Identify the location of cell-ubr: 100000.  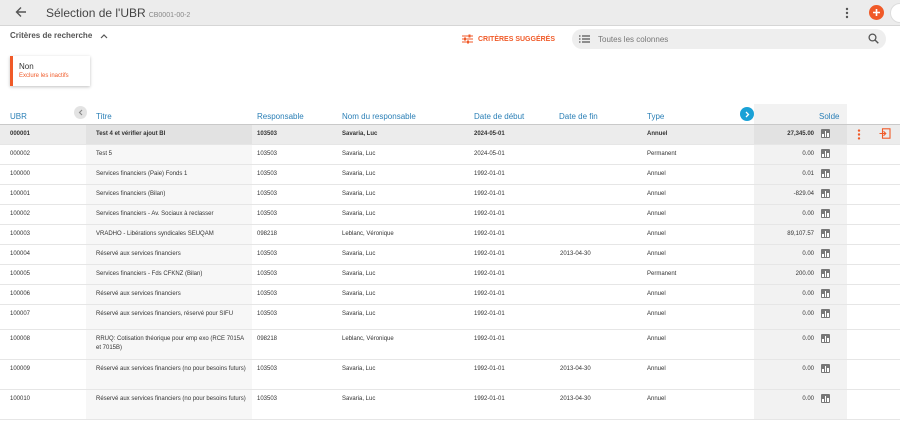
(20, 174).